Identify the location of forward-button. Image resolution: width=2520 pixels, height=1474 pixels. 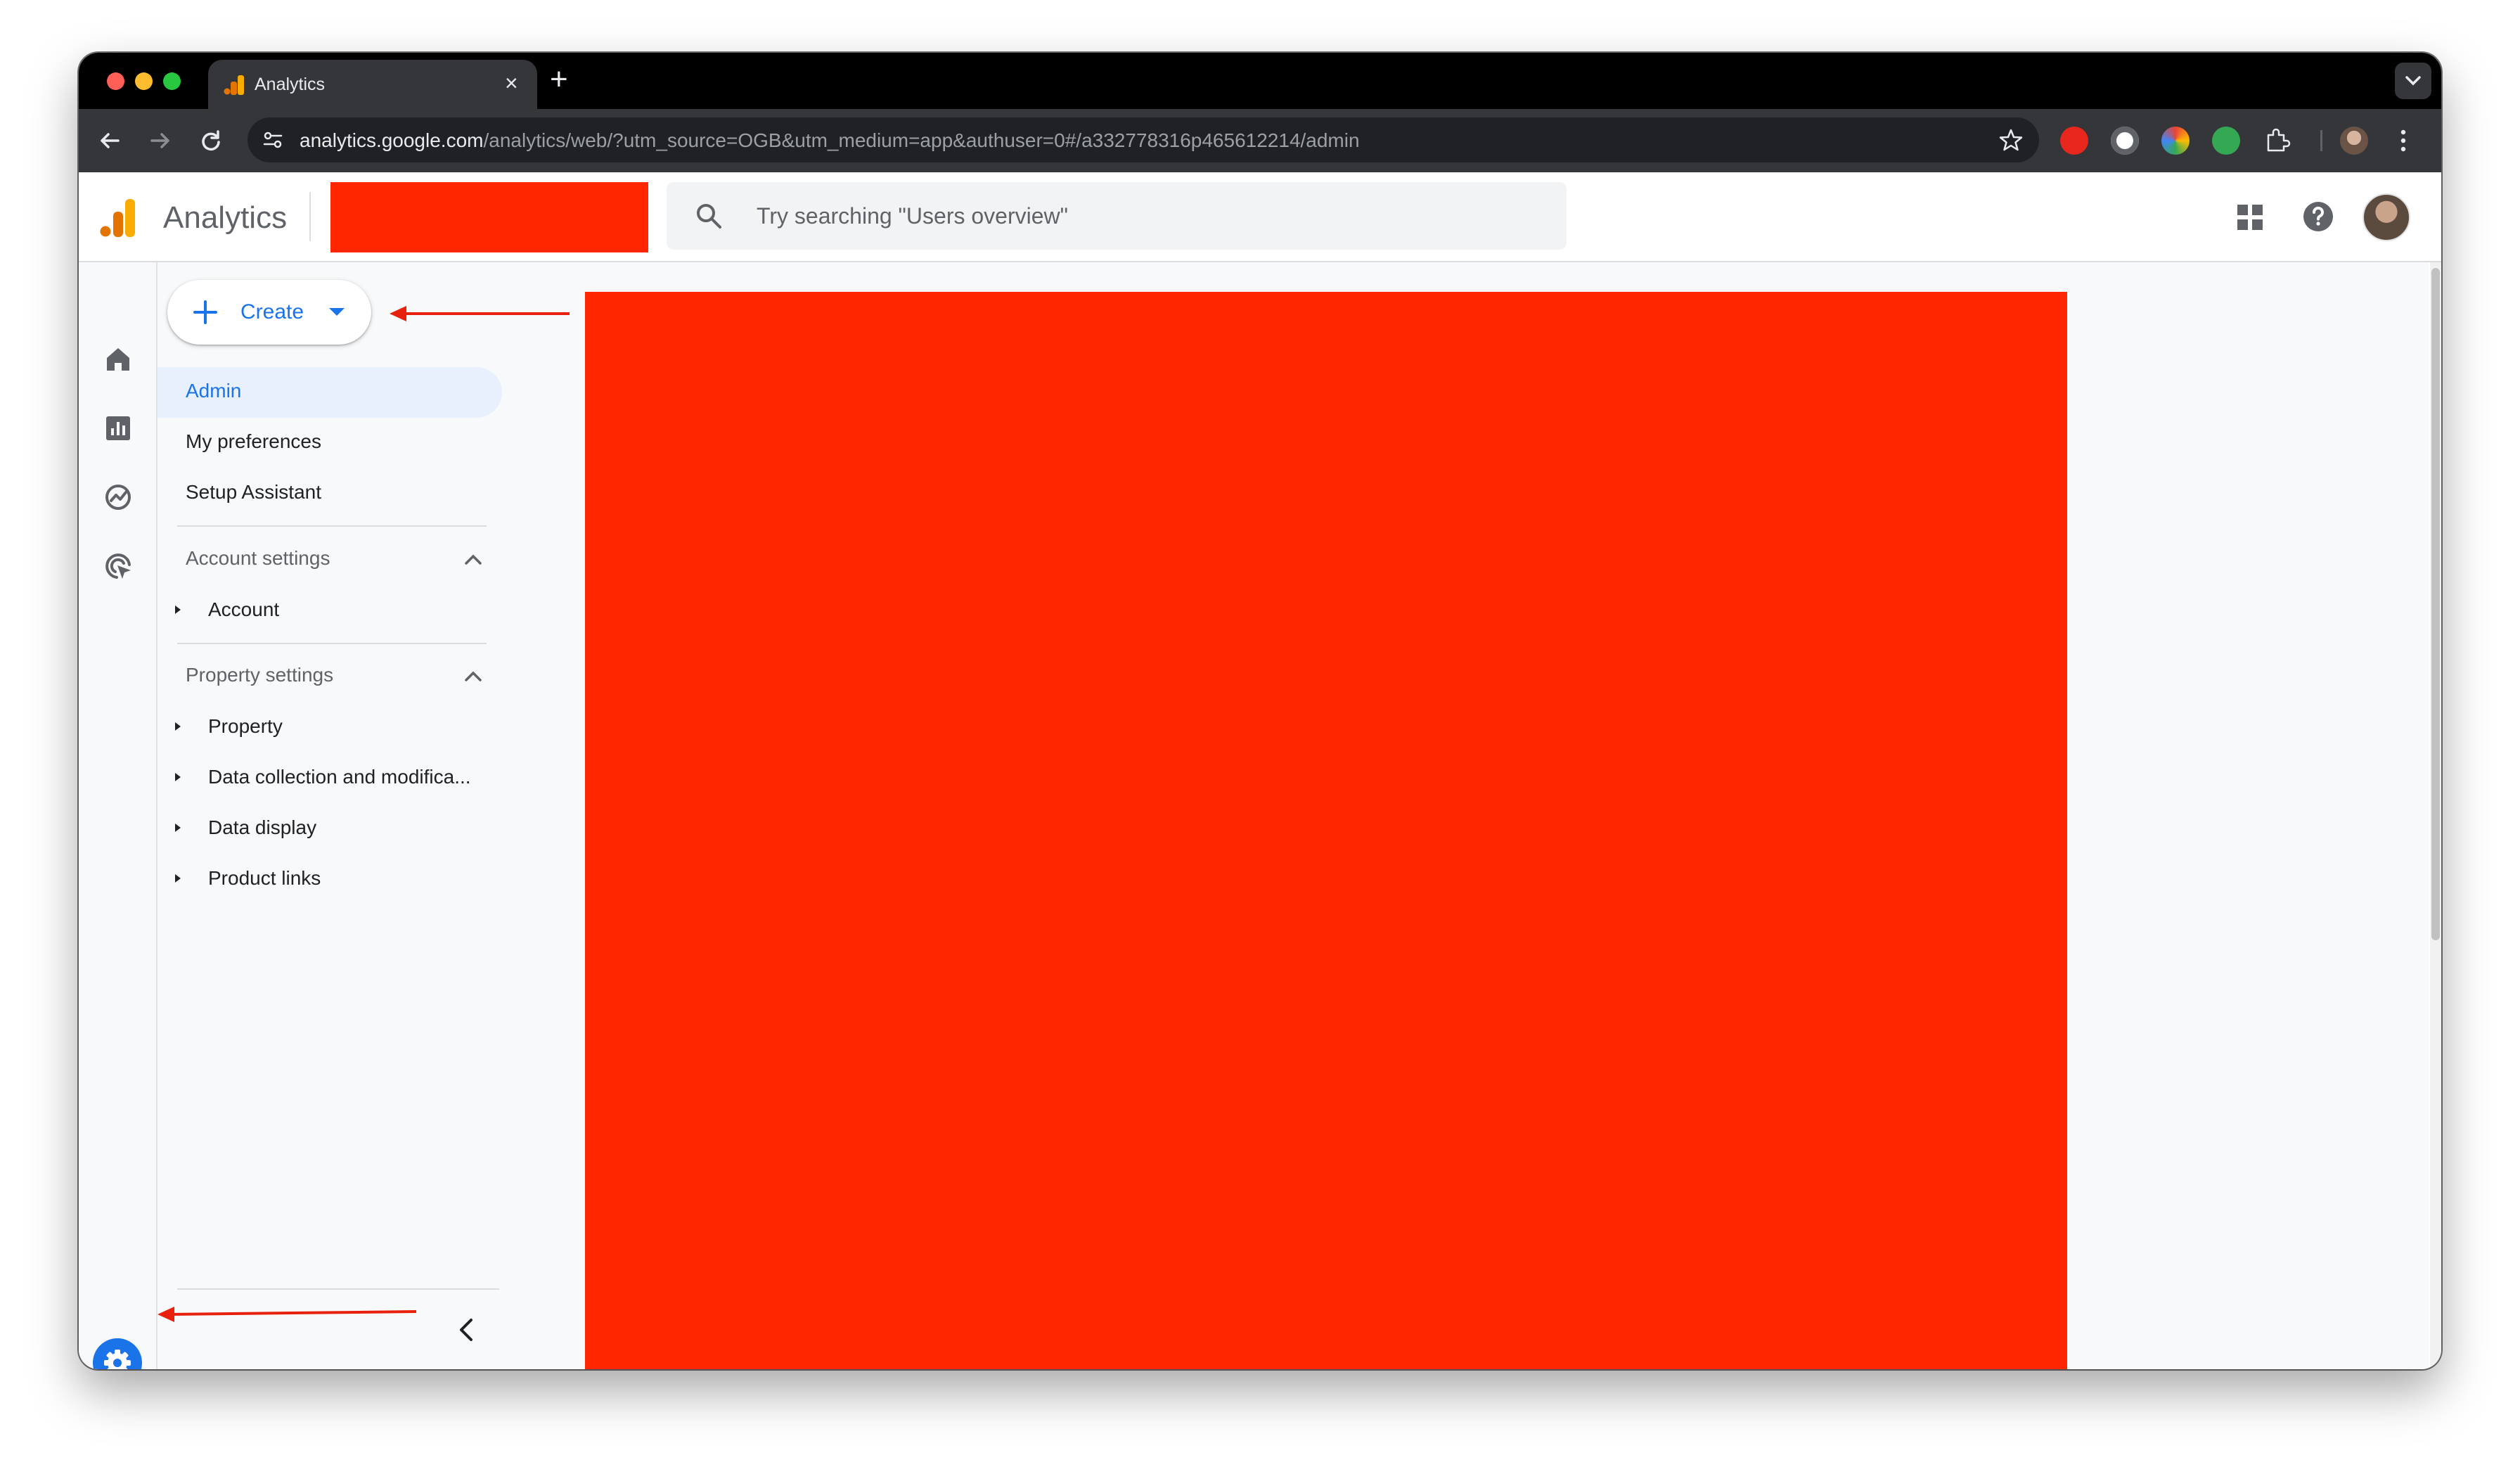
(160, 140).